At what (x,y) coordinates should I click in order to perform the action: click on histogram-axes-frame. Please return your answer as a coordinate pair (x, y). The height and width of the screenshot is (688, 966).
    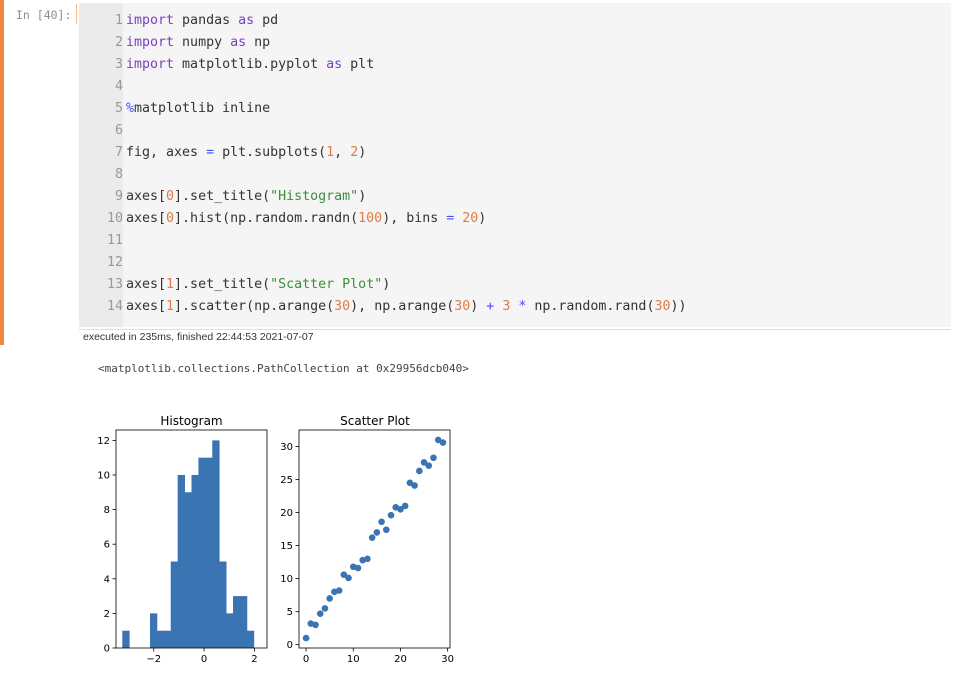
    Looking at the image, I should click on (191, 539).